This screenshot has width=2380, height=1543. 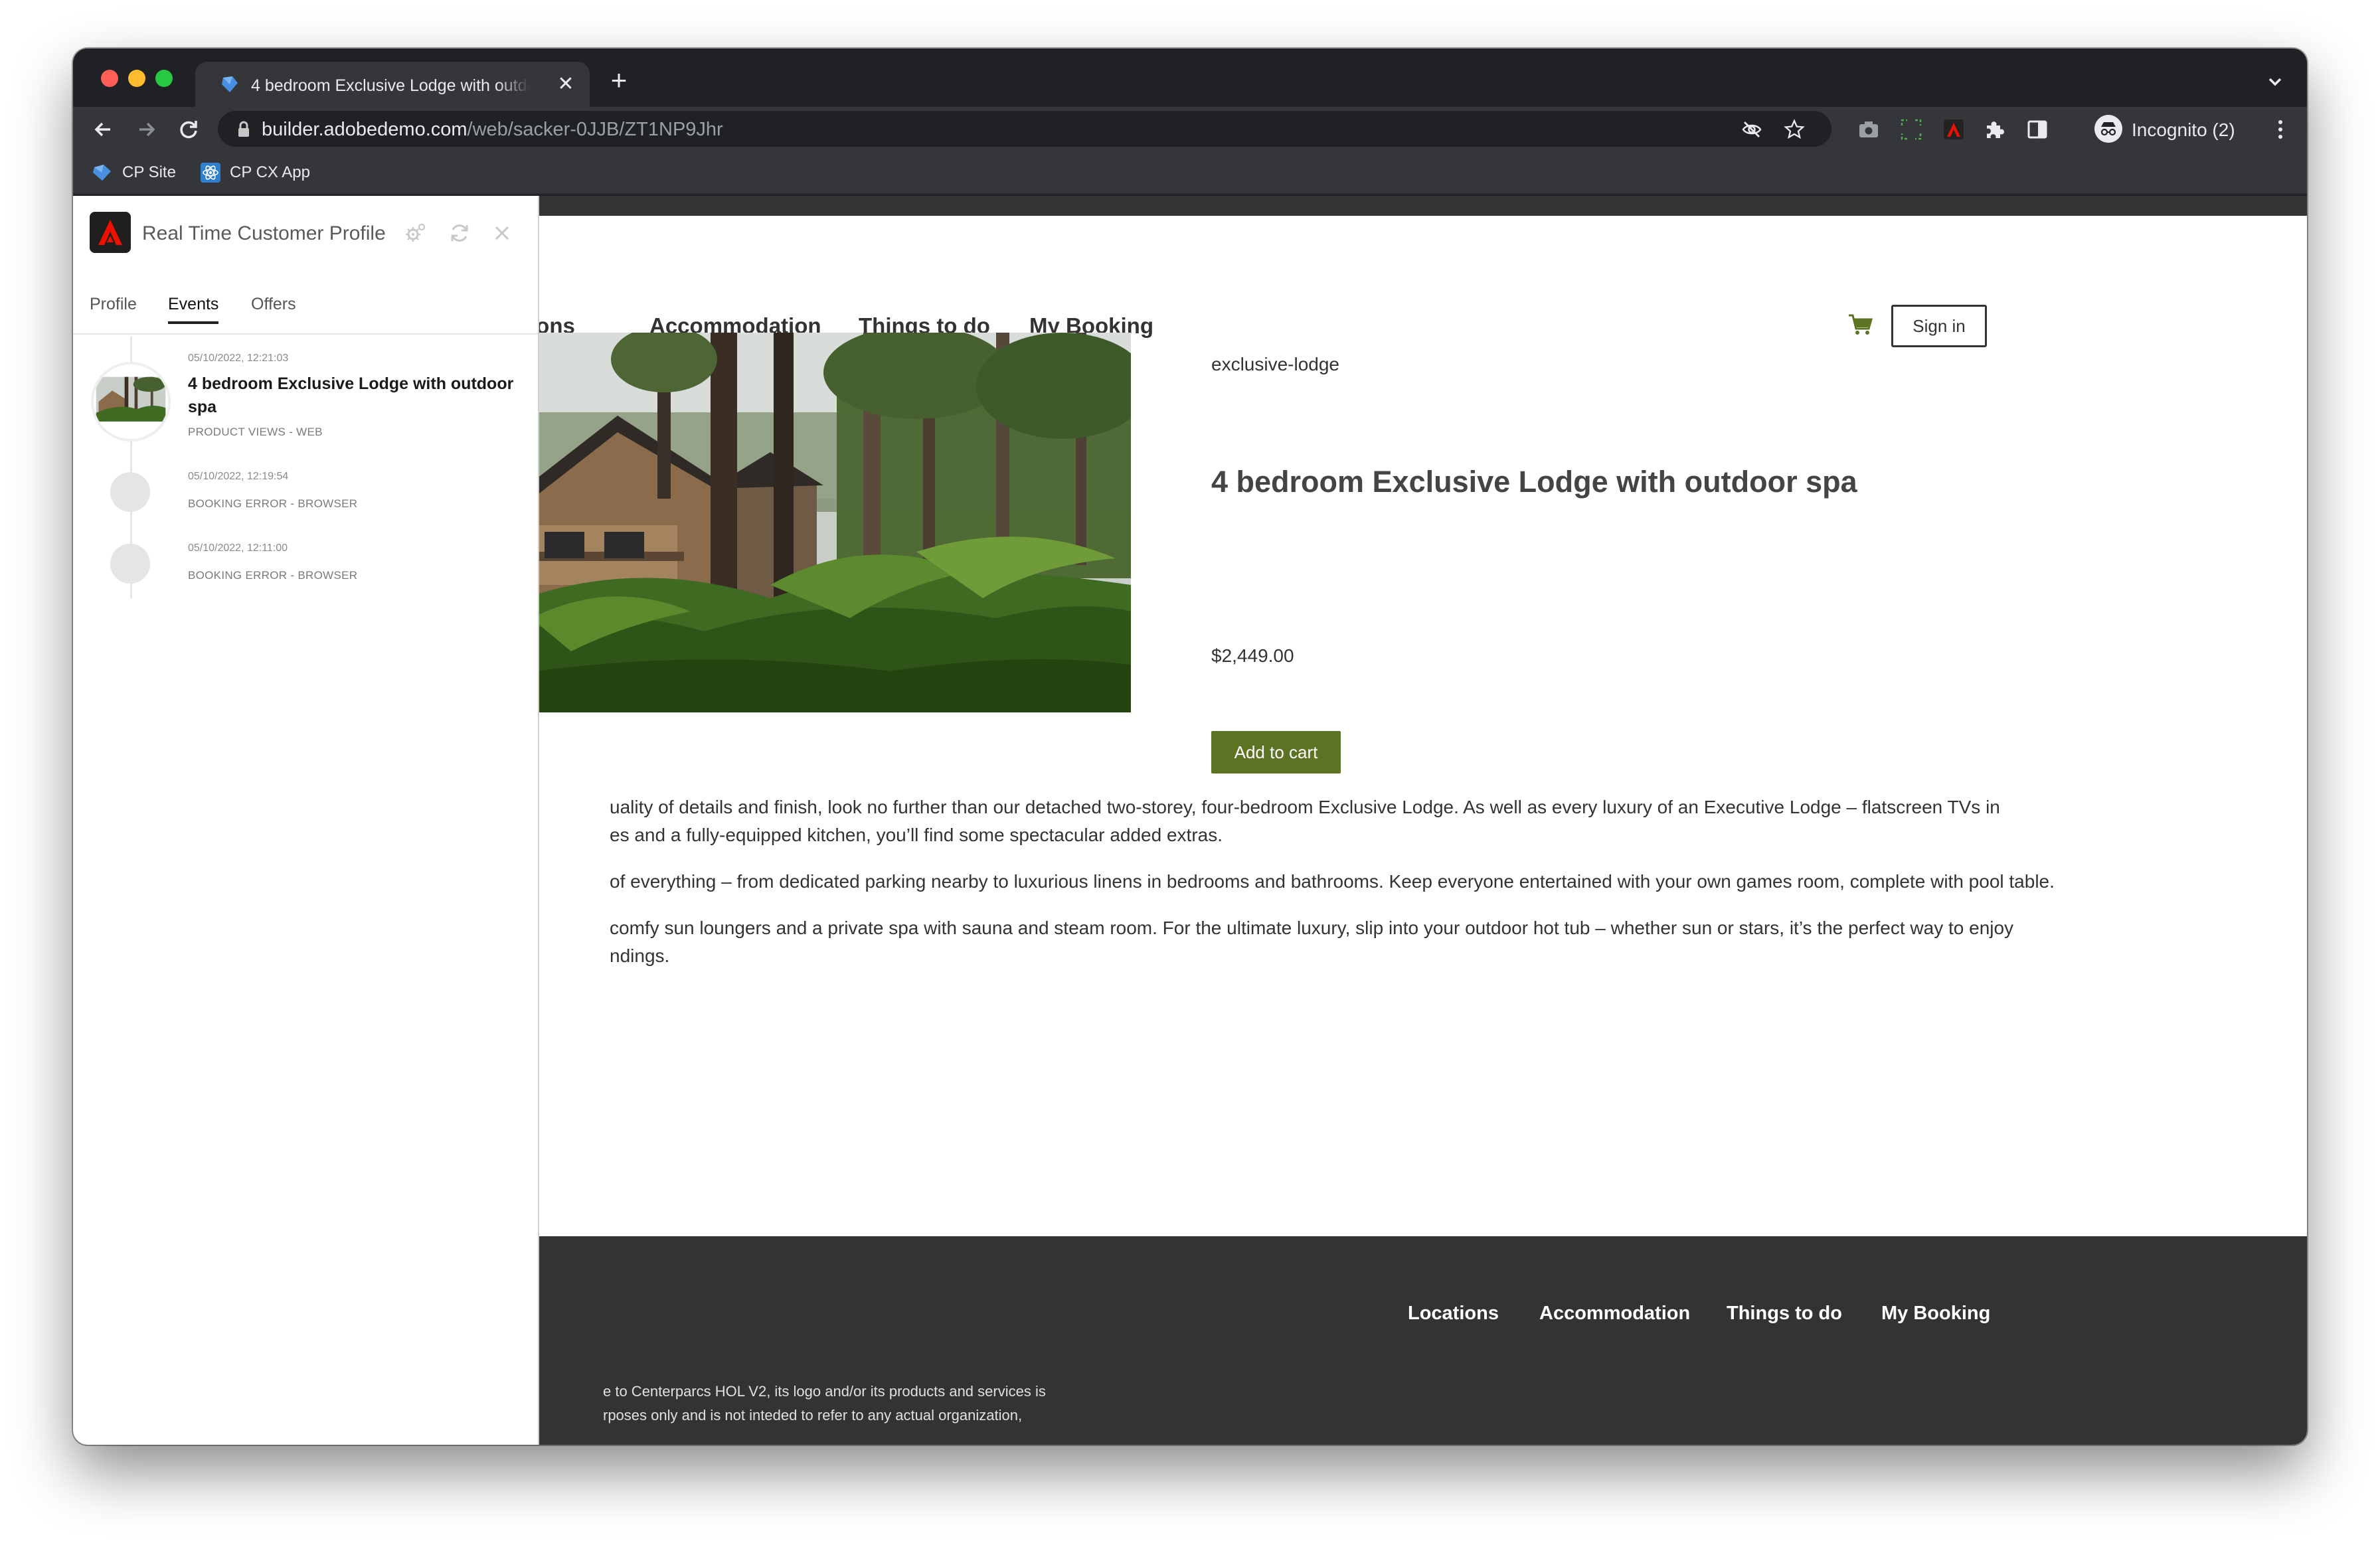 What do you see at coordinates (640, 955) in the screenshot?
I see `description-line: ndings.` at bounding box center [640, 955].